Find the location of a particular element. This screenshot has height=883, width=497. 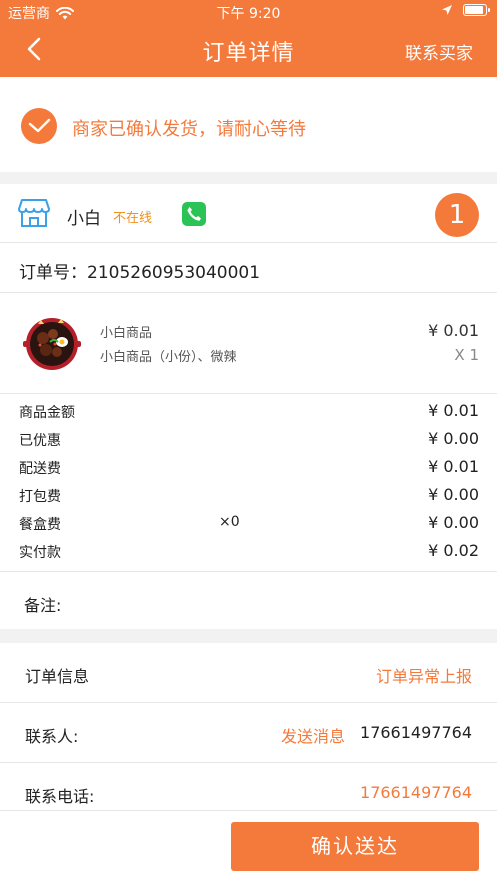

order-number: 订单号：2105260953040001 is located at coordinates (140, 273).